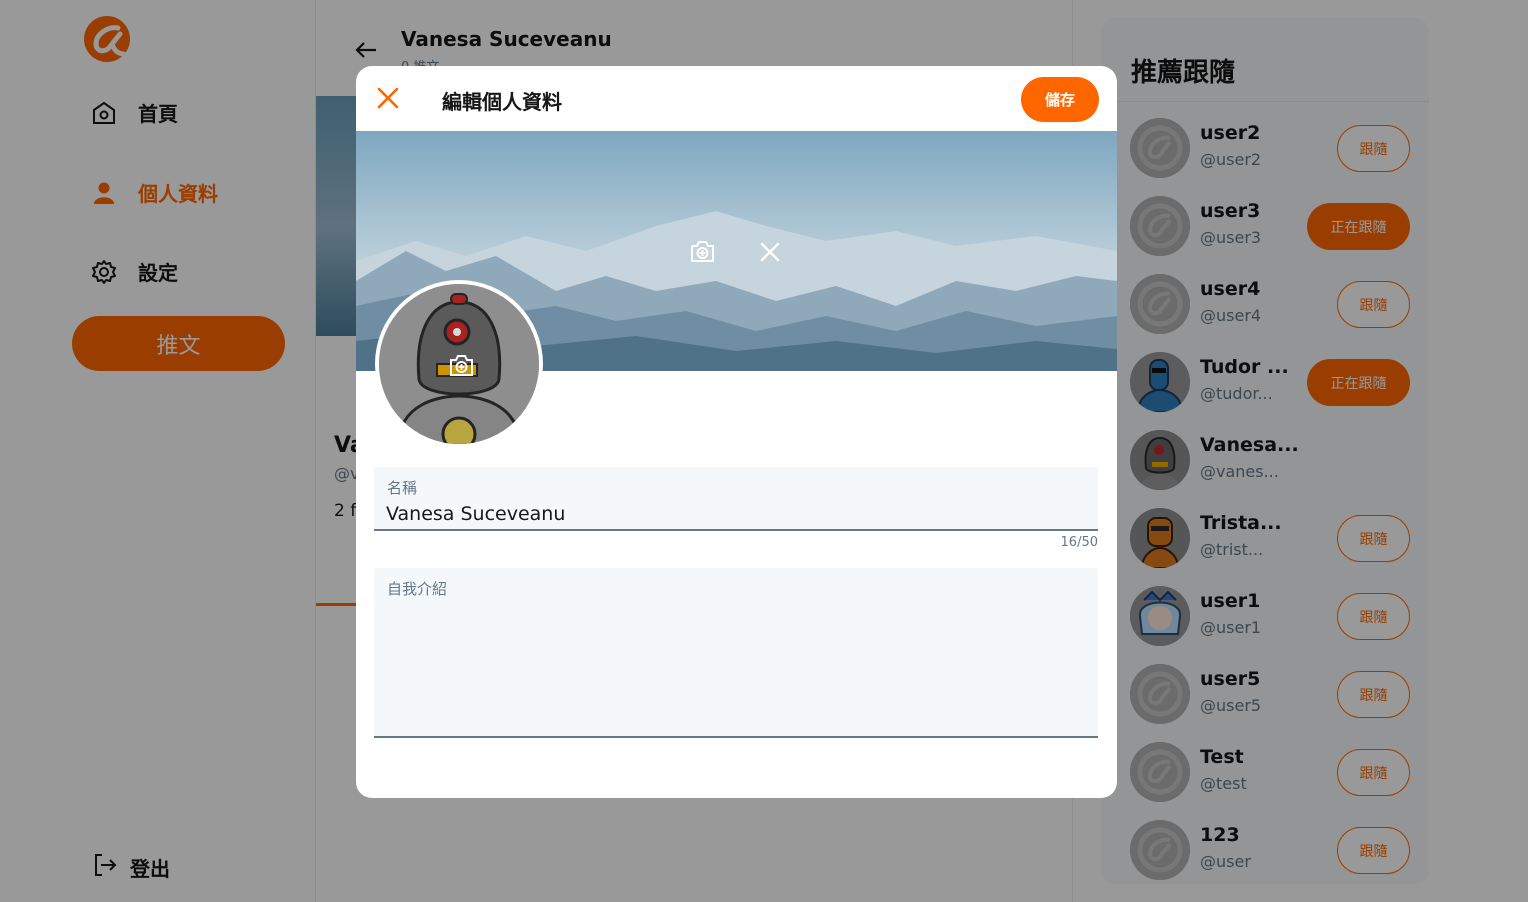 The width and height of the screenshot is (1528, 902). I want to click on avatar-image, so click(459, 364).